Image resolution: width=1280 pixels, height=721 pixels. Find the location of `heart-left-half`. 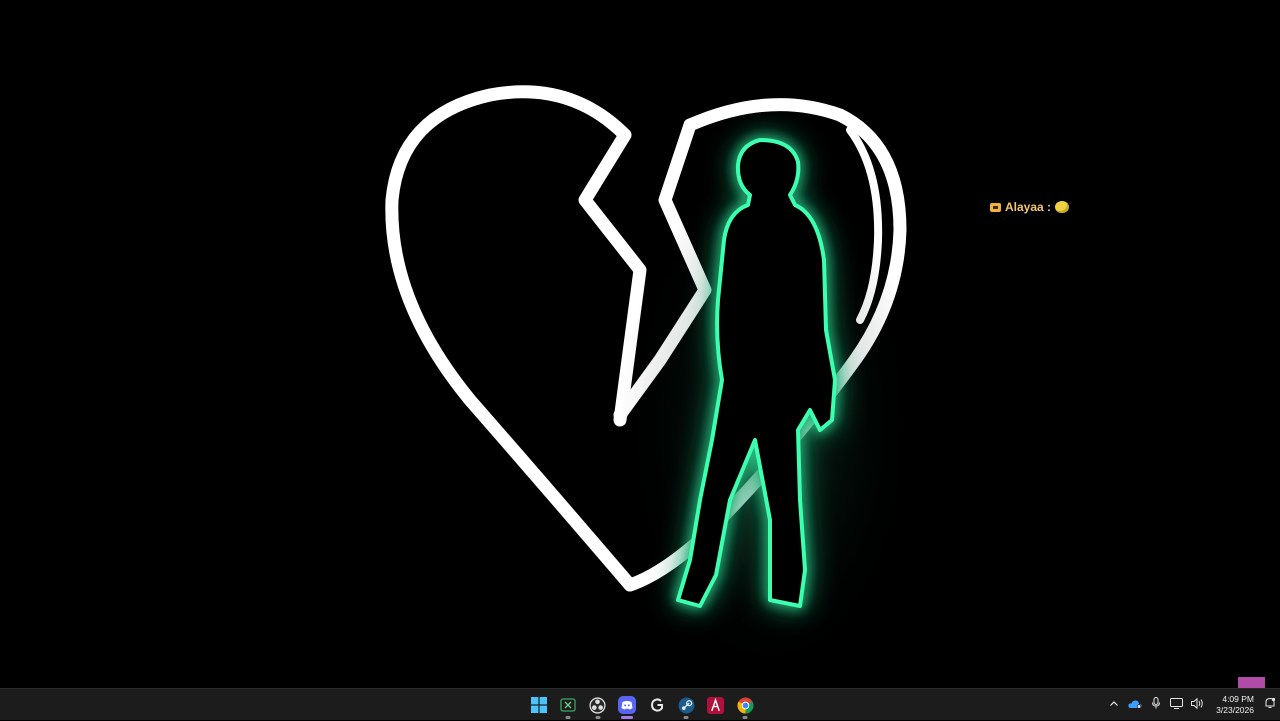

heart-left-half is located at coordinates (516, 338).